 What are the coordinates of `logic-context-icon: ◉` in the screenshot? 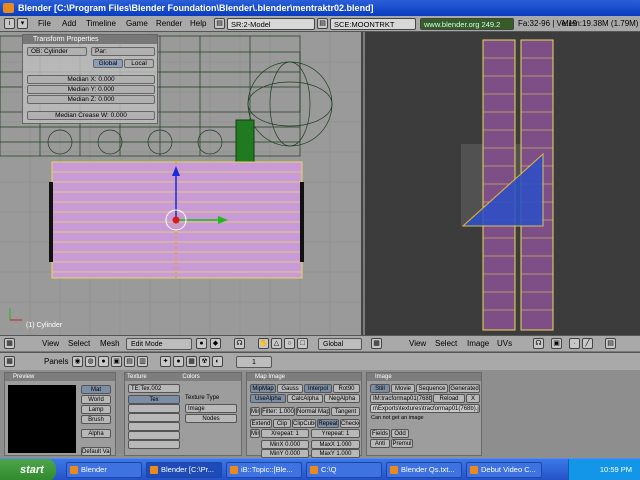 It's located at (77, 361).